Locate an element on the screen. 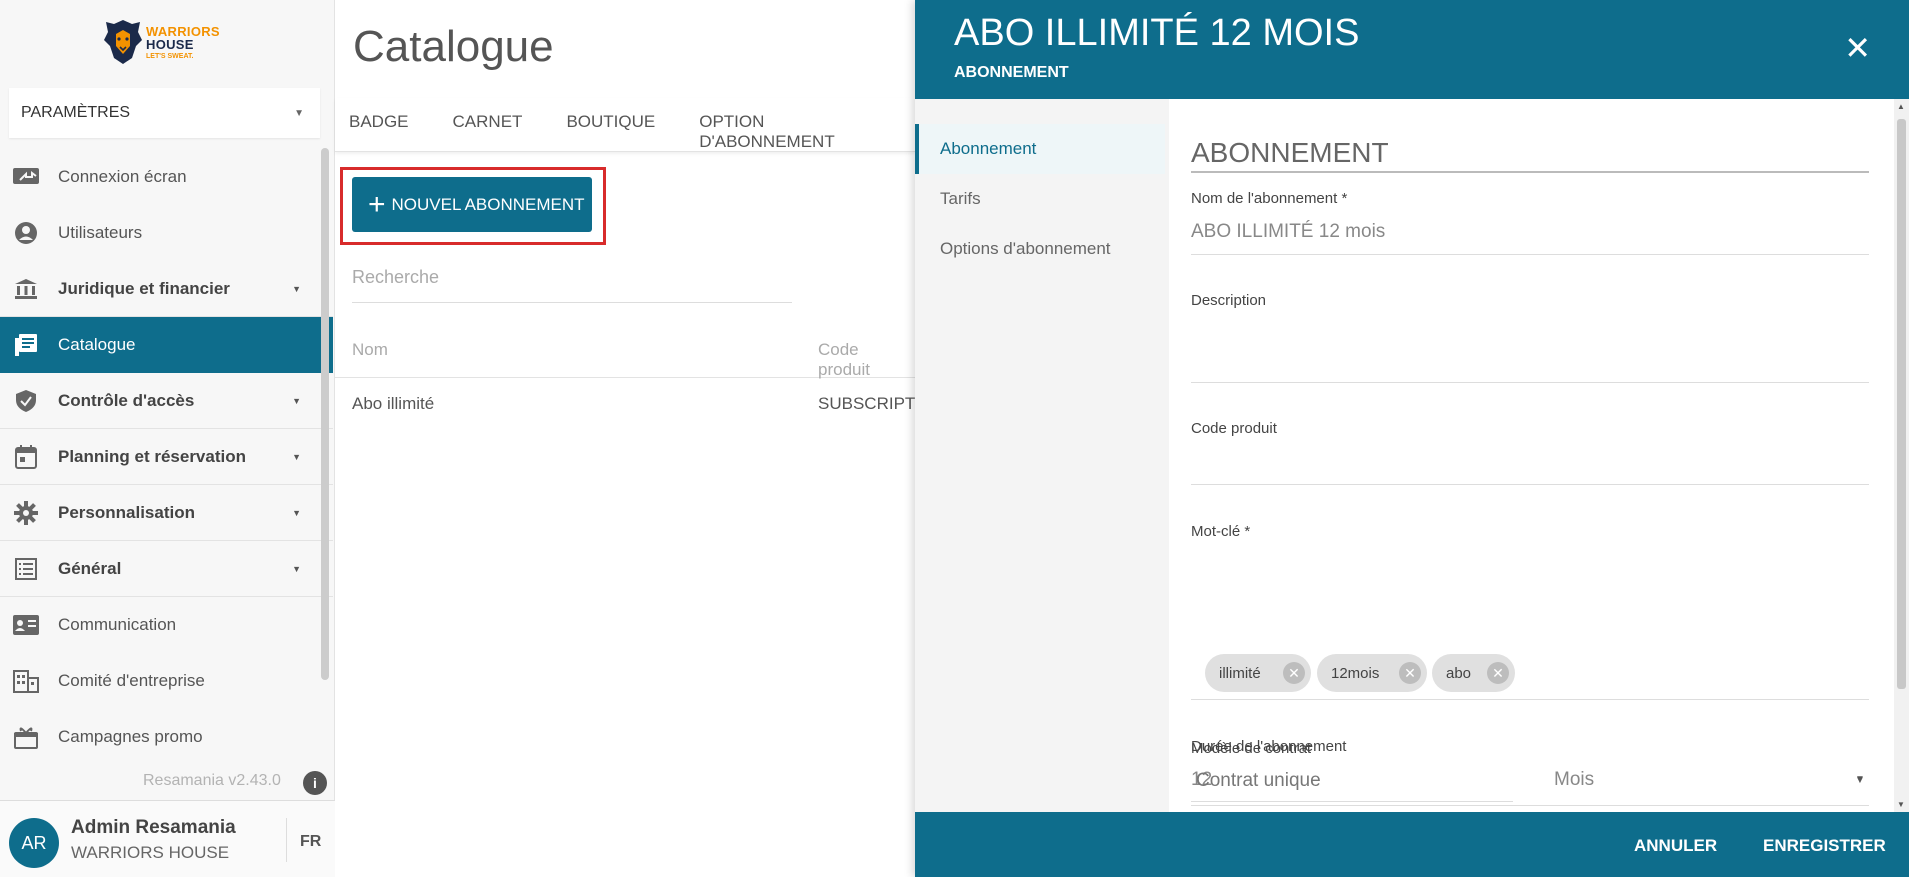 Image resolution: width=1909 pixels, height=877 pixels. sidebar-item-label: Général is located at coordinates (90, 568).